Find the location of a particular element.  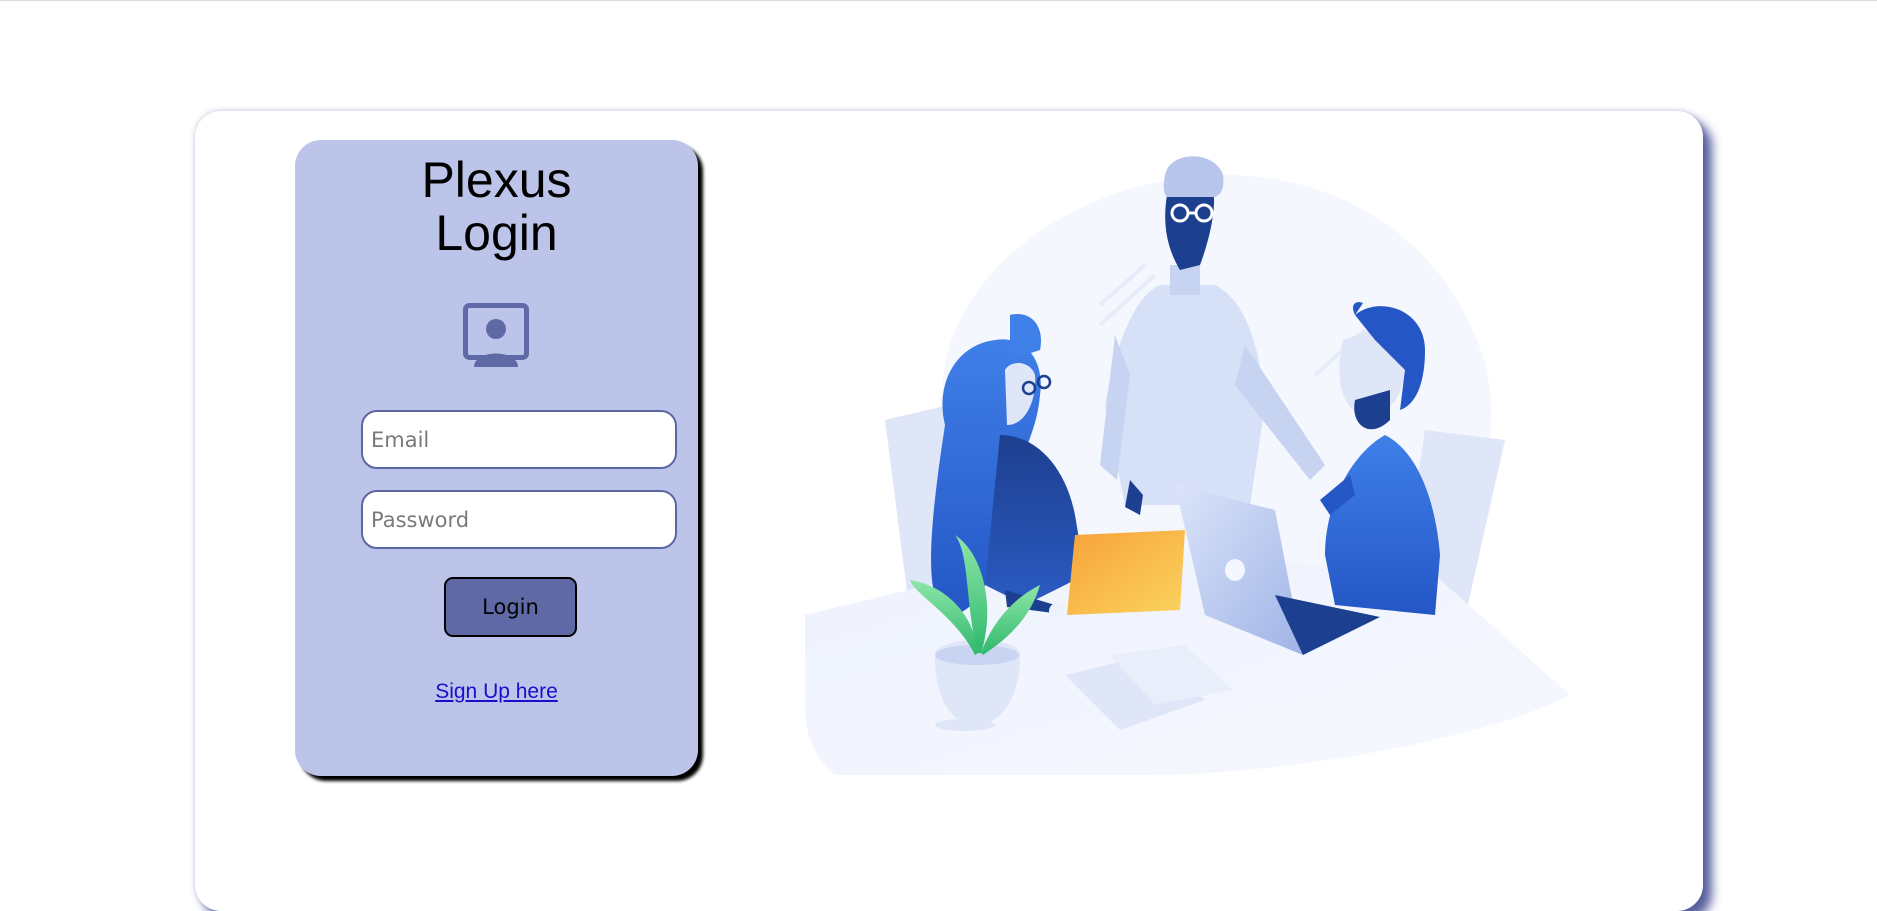

user-portrait-icon is located at coordinates (496, 335).